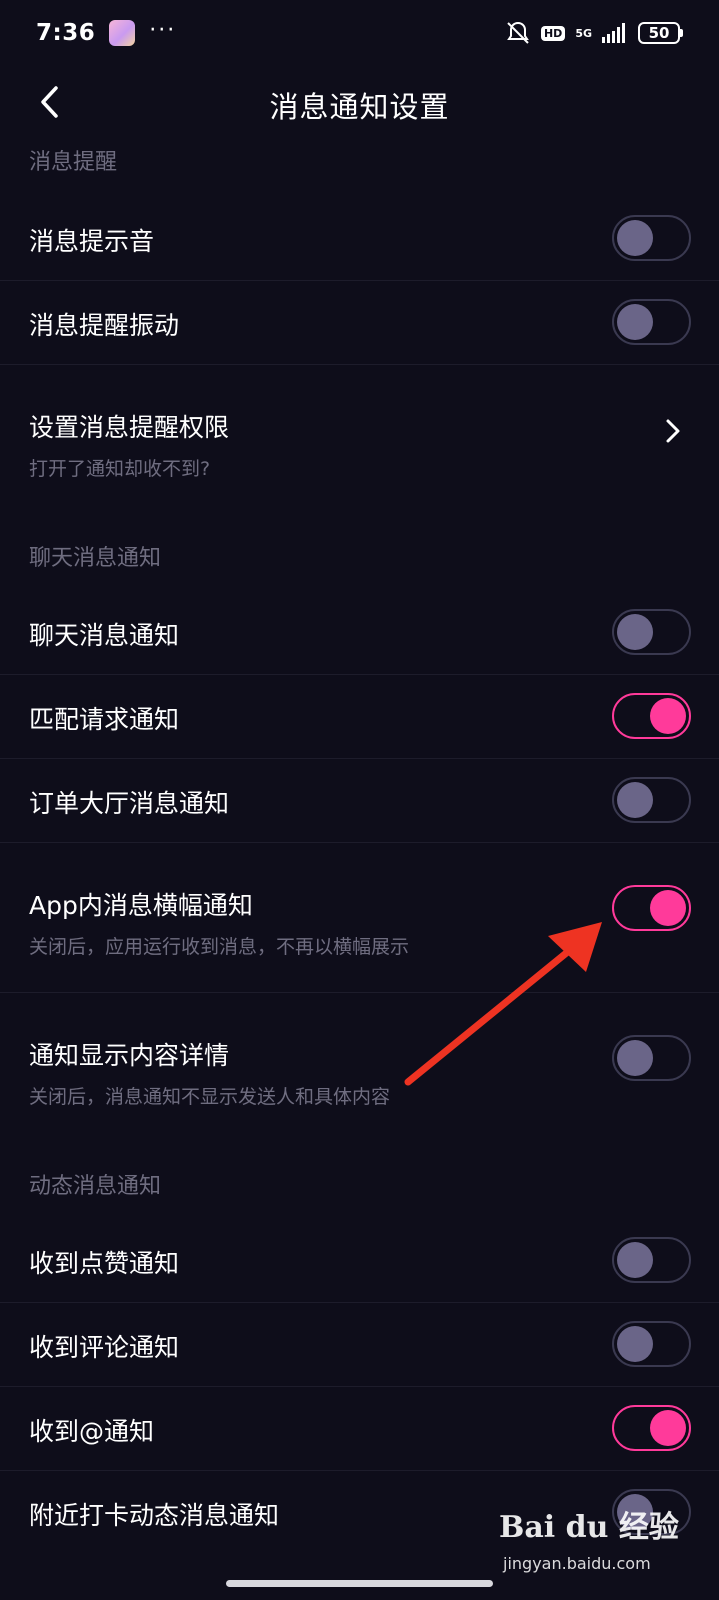  Describe the element at coordinates (651, 800) in the screenshot. I see `toggle-order-hall` at that location.